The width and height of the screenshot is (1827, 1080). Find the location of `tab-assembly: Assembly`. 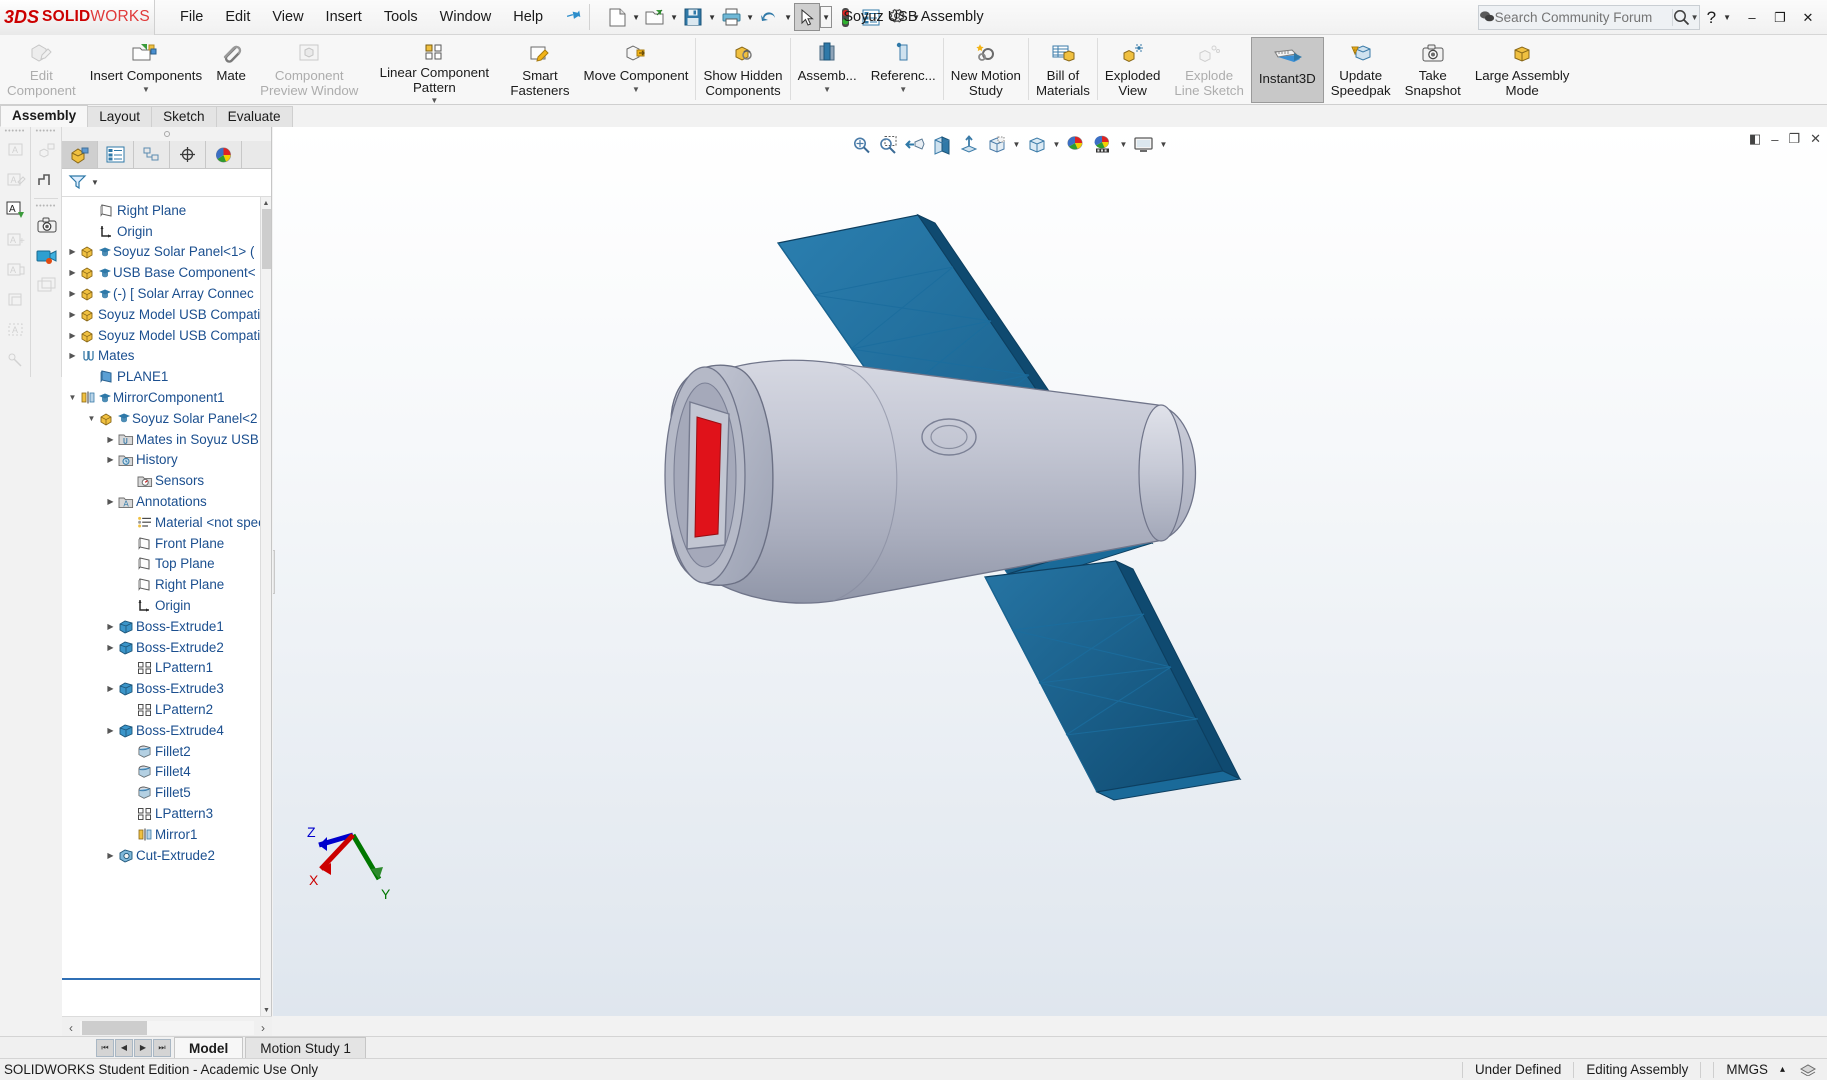

tab-assembly: Assembly is located at coordinates (44, 116).